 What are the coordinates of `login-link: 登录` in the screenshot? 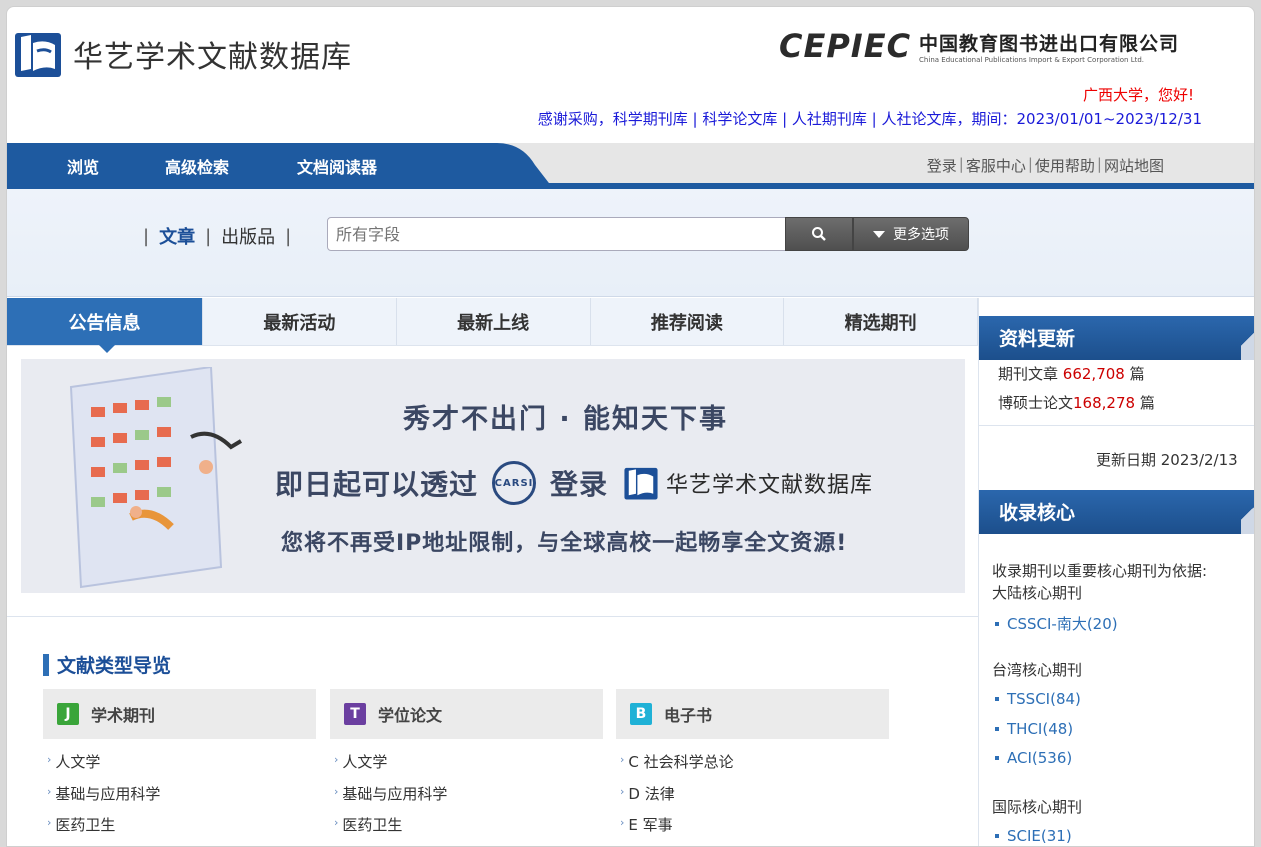 It's located at (942, 165).